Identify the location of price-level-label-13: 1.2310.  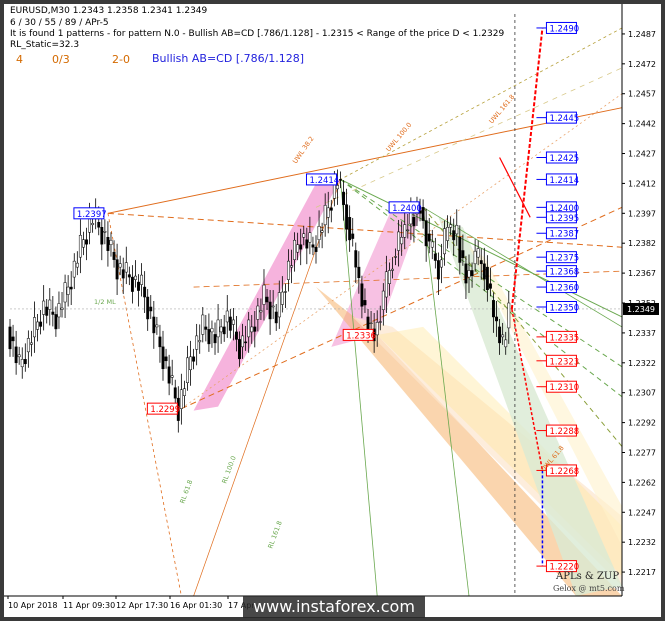
(564, 388).